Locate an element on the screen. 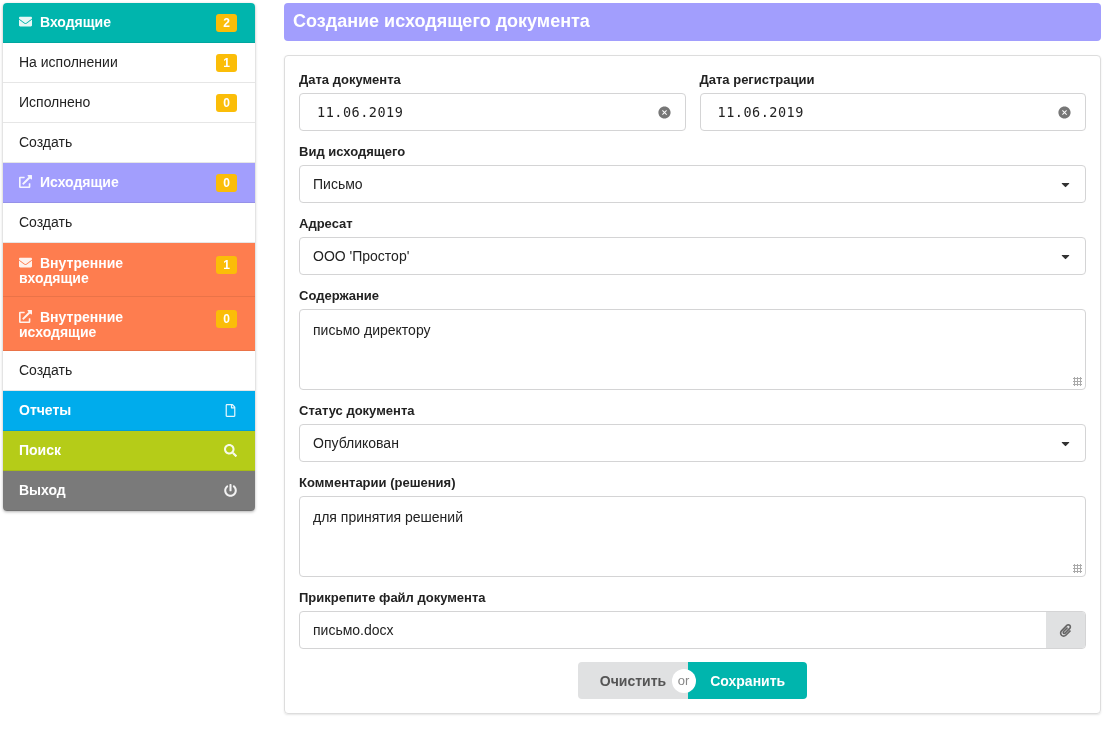  field-label: Прикрепите файл документа is located at coordinates (393, 597).